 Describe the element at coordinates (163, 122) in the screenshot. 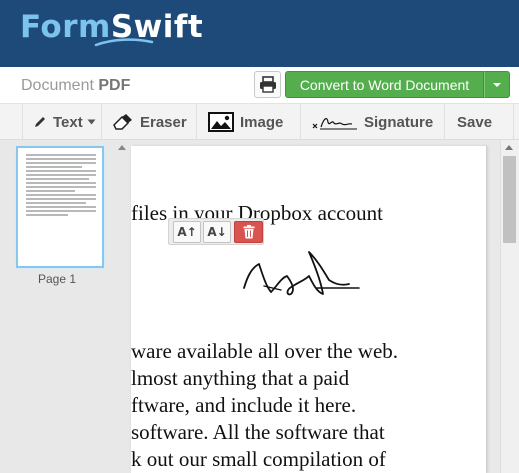

I see `eraser-tool-label: Eraser` at that location.